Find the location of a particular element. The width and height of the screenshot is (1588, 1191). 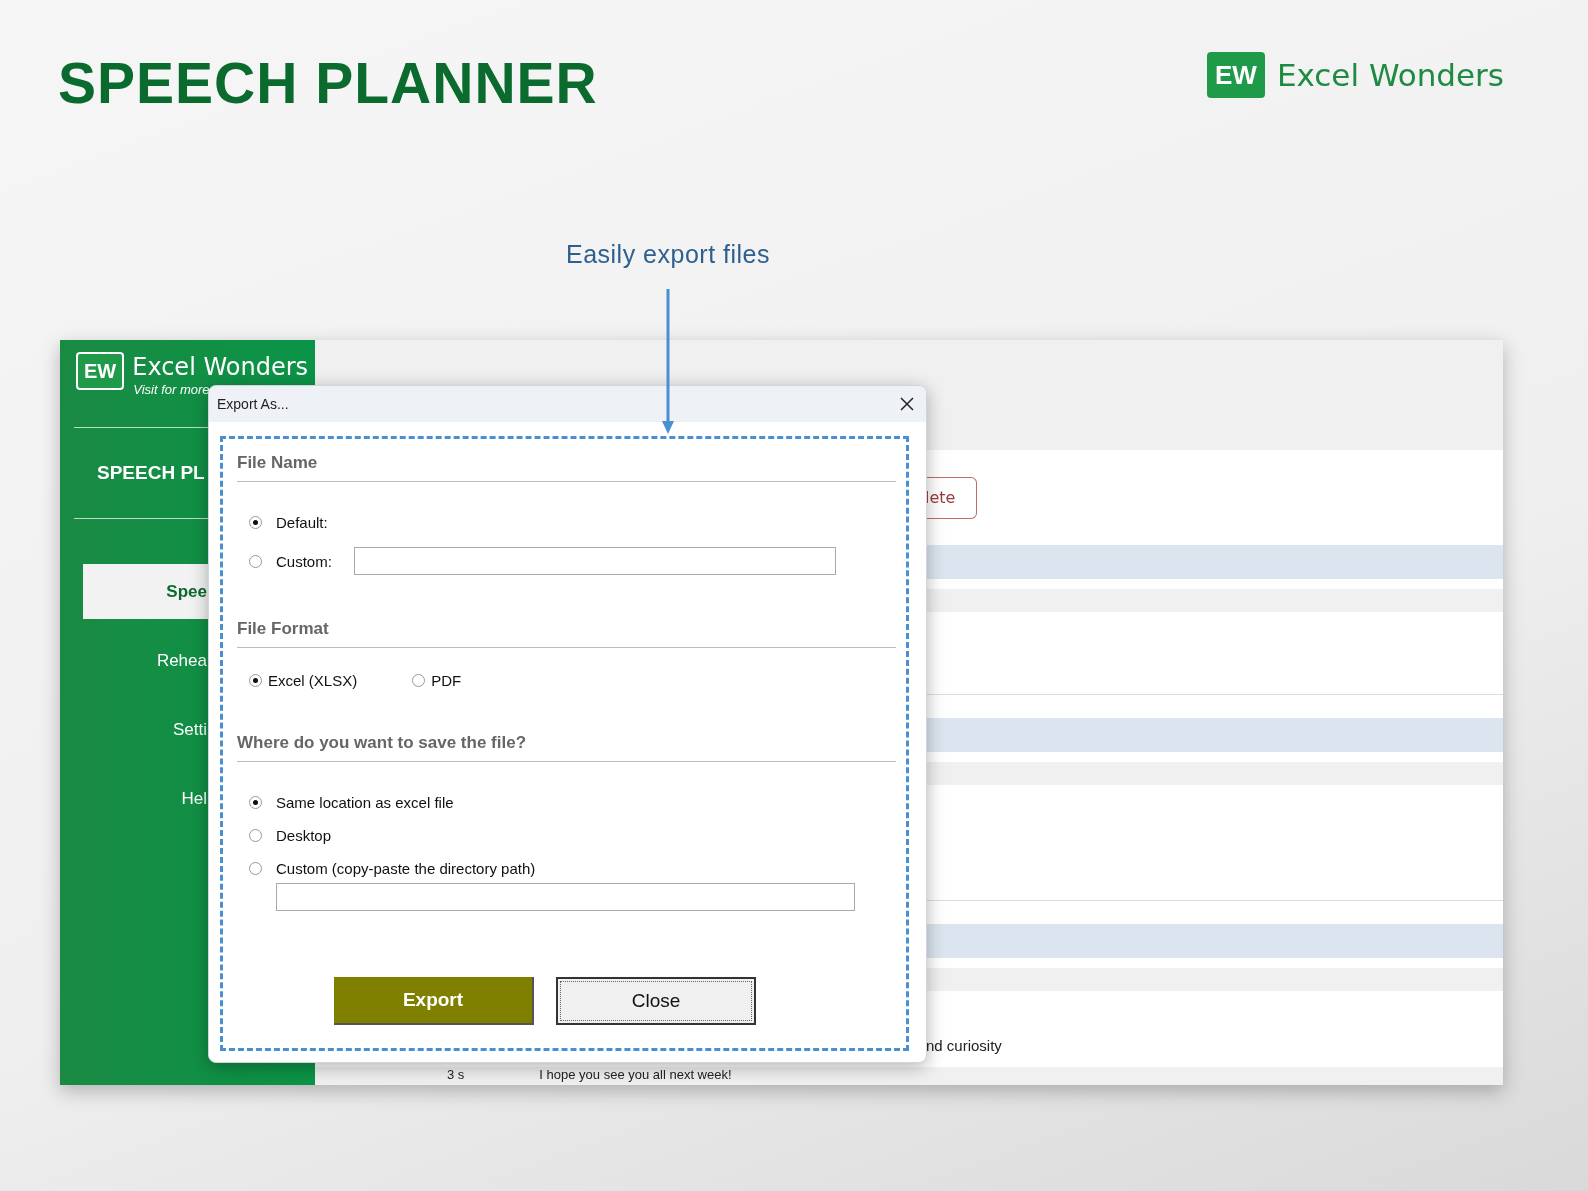

callout-text: Easily export files is located at coordinates (668, 254).